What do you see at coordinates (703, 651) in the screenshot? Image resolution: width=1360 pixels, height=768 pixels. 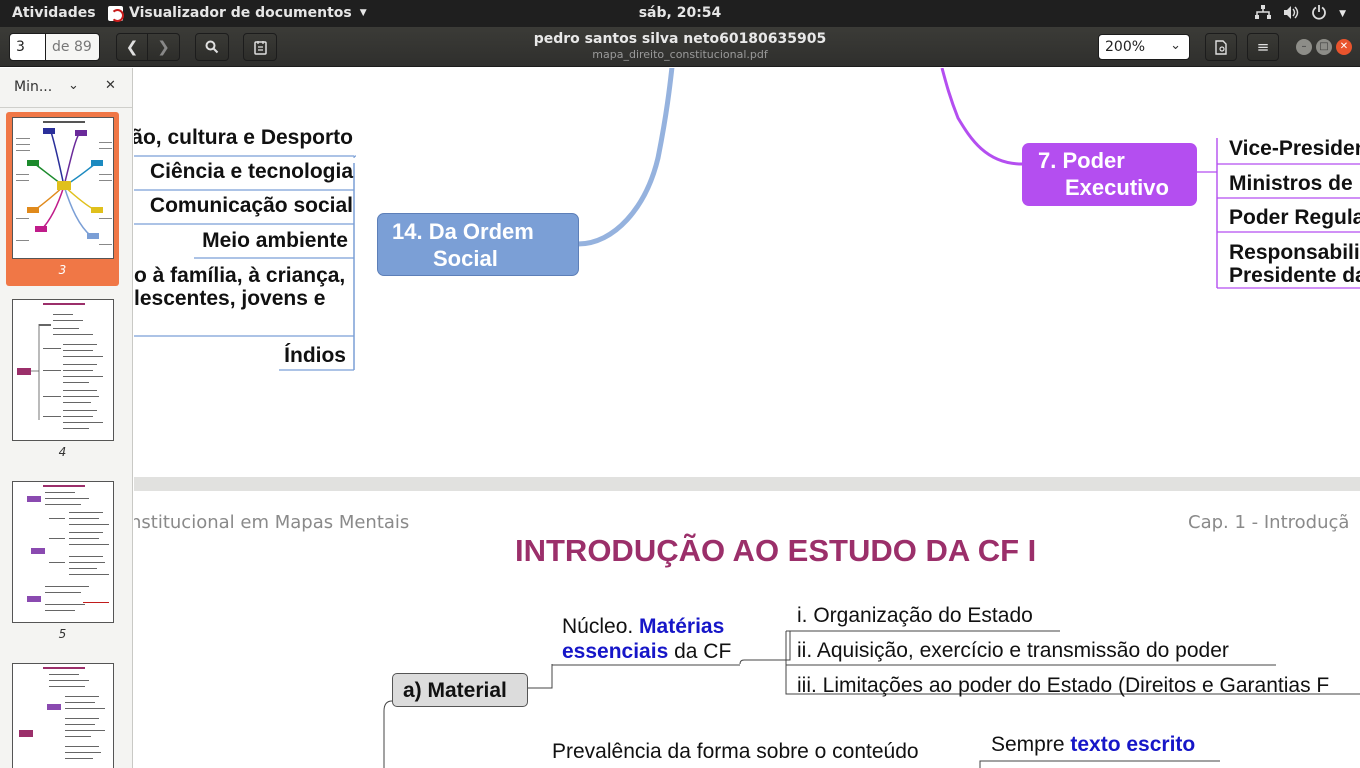 I see `nucleo-suffix: da CF` at bounding box center [703, 651].